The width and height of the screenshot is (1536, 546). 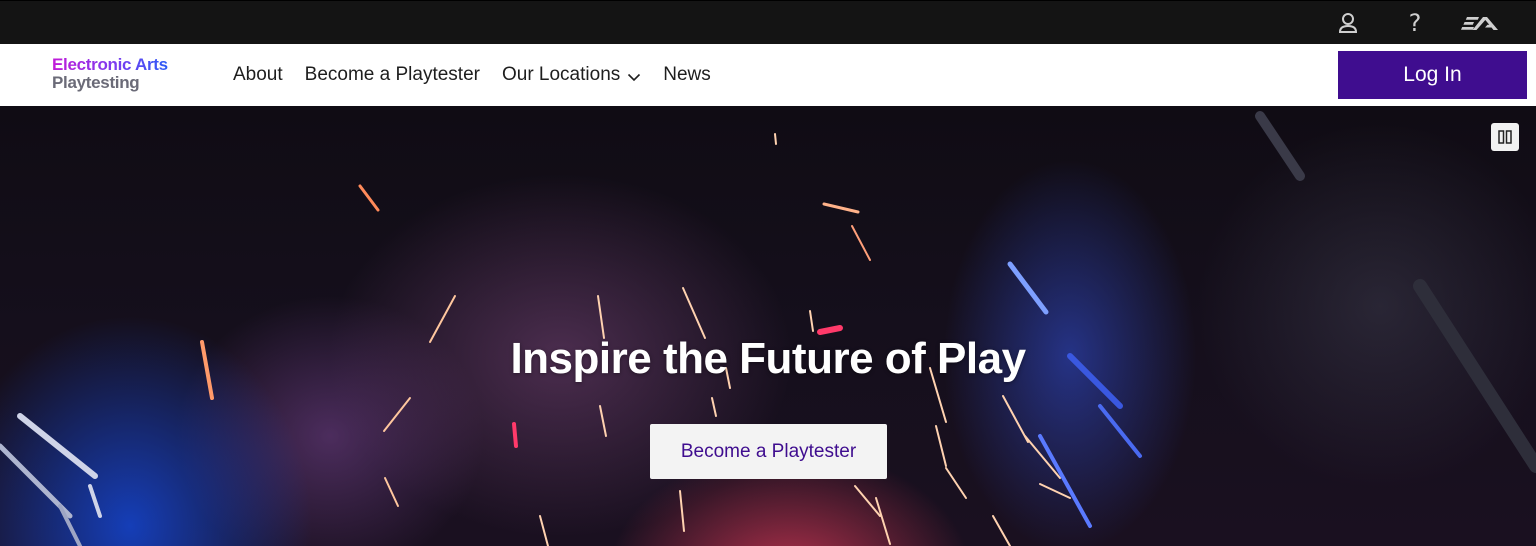 I want to click on help-icon: ?, so click(x=1415, y=23).